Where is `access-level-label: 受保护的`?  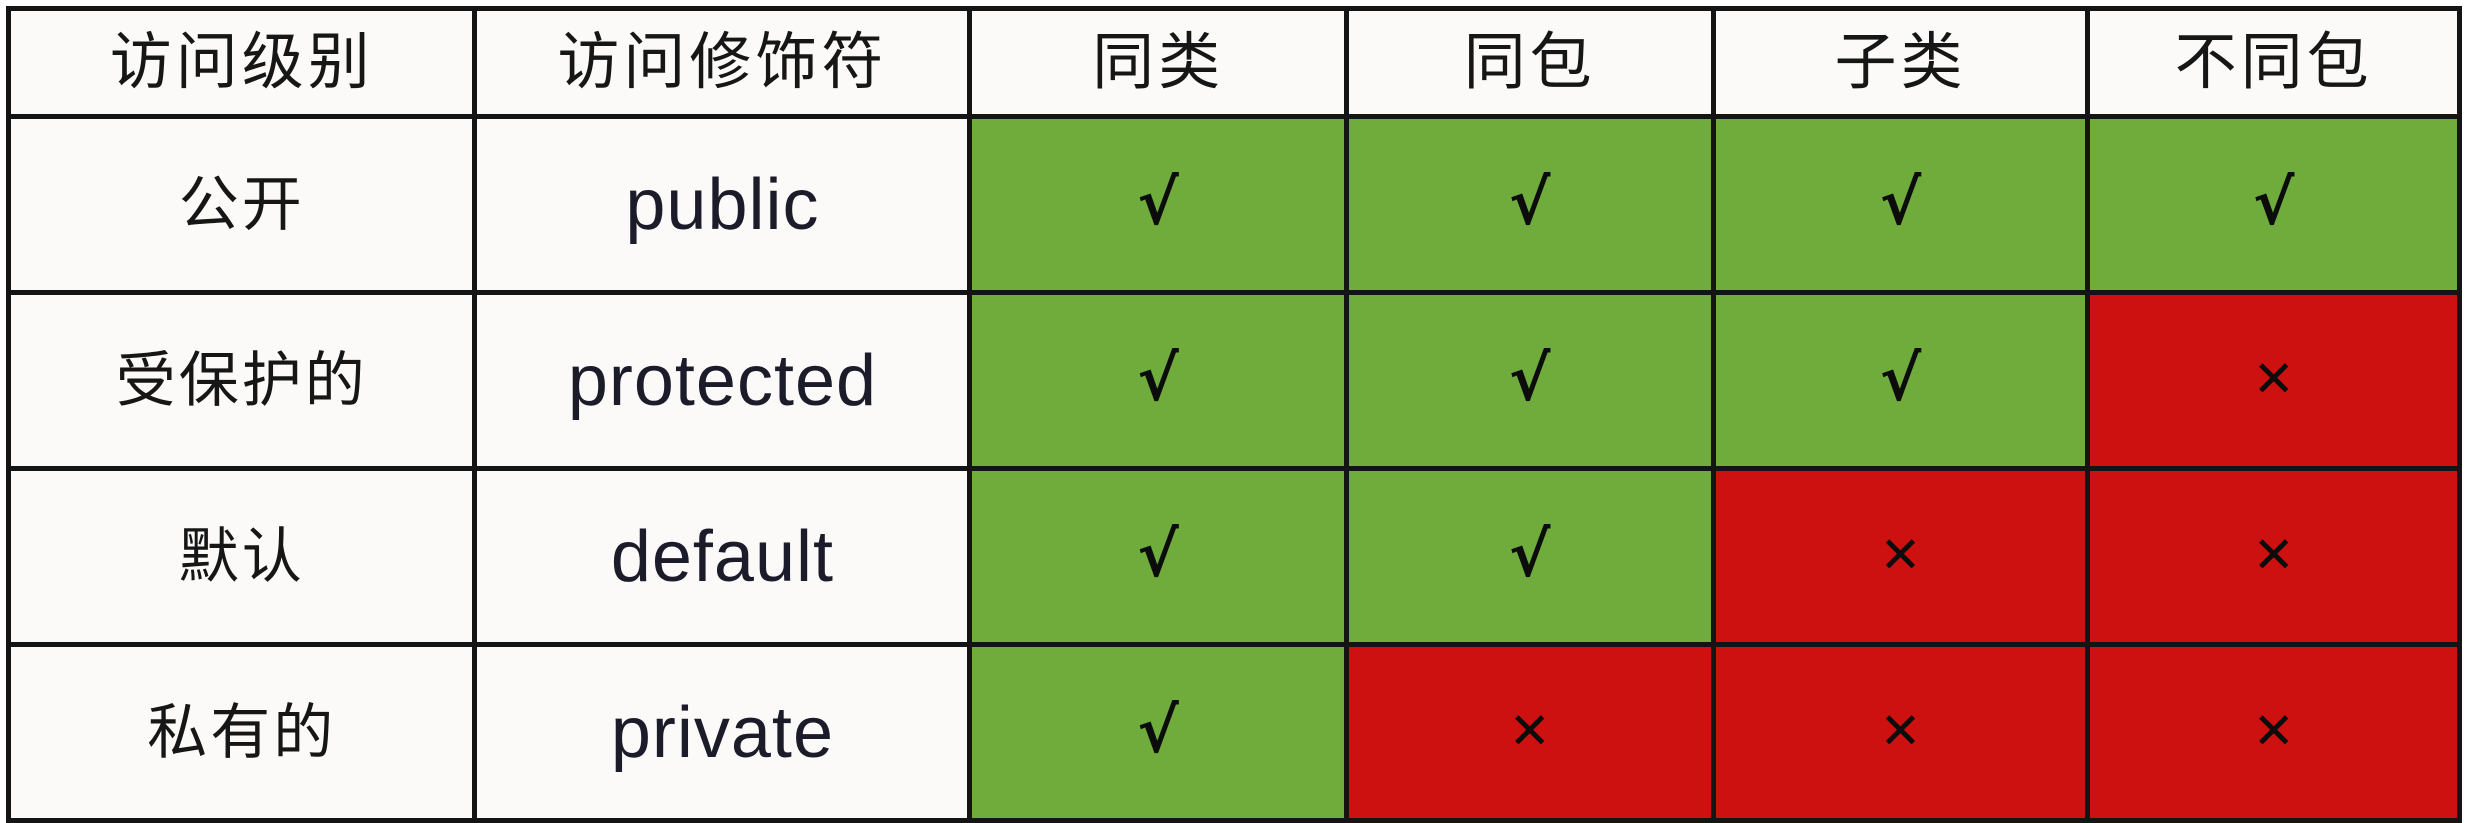
access-level-label: 受保护的 is located at coordinates (241, 380).